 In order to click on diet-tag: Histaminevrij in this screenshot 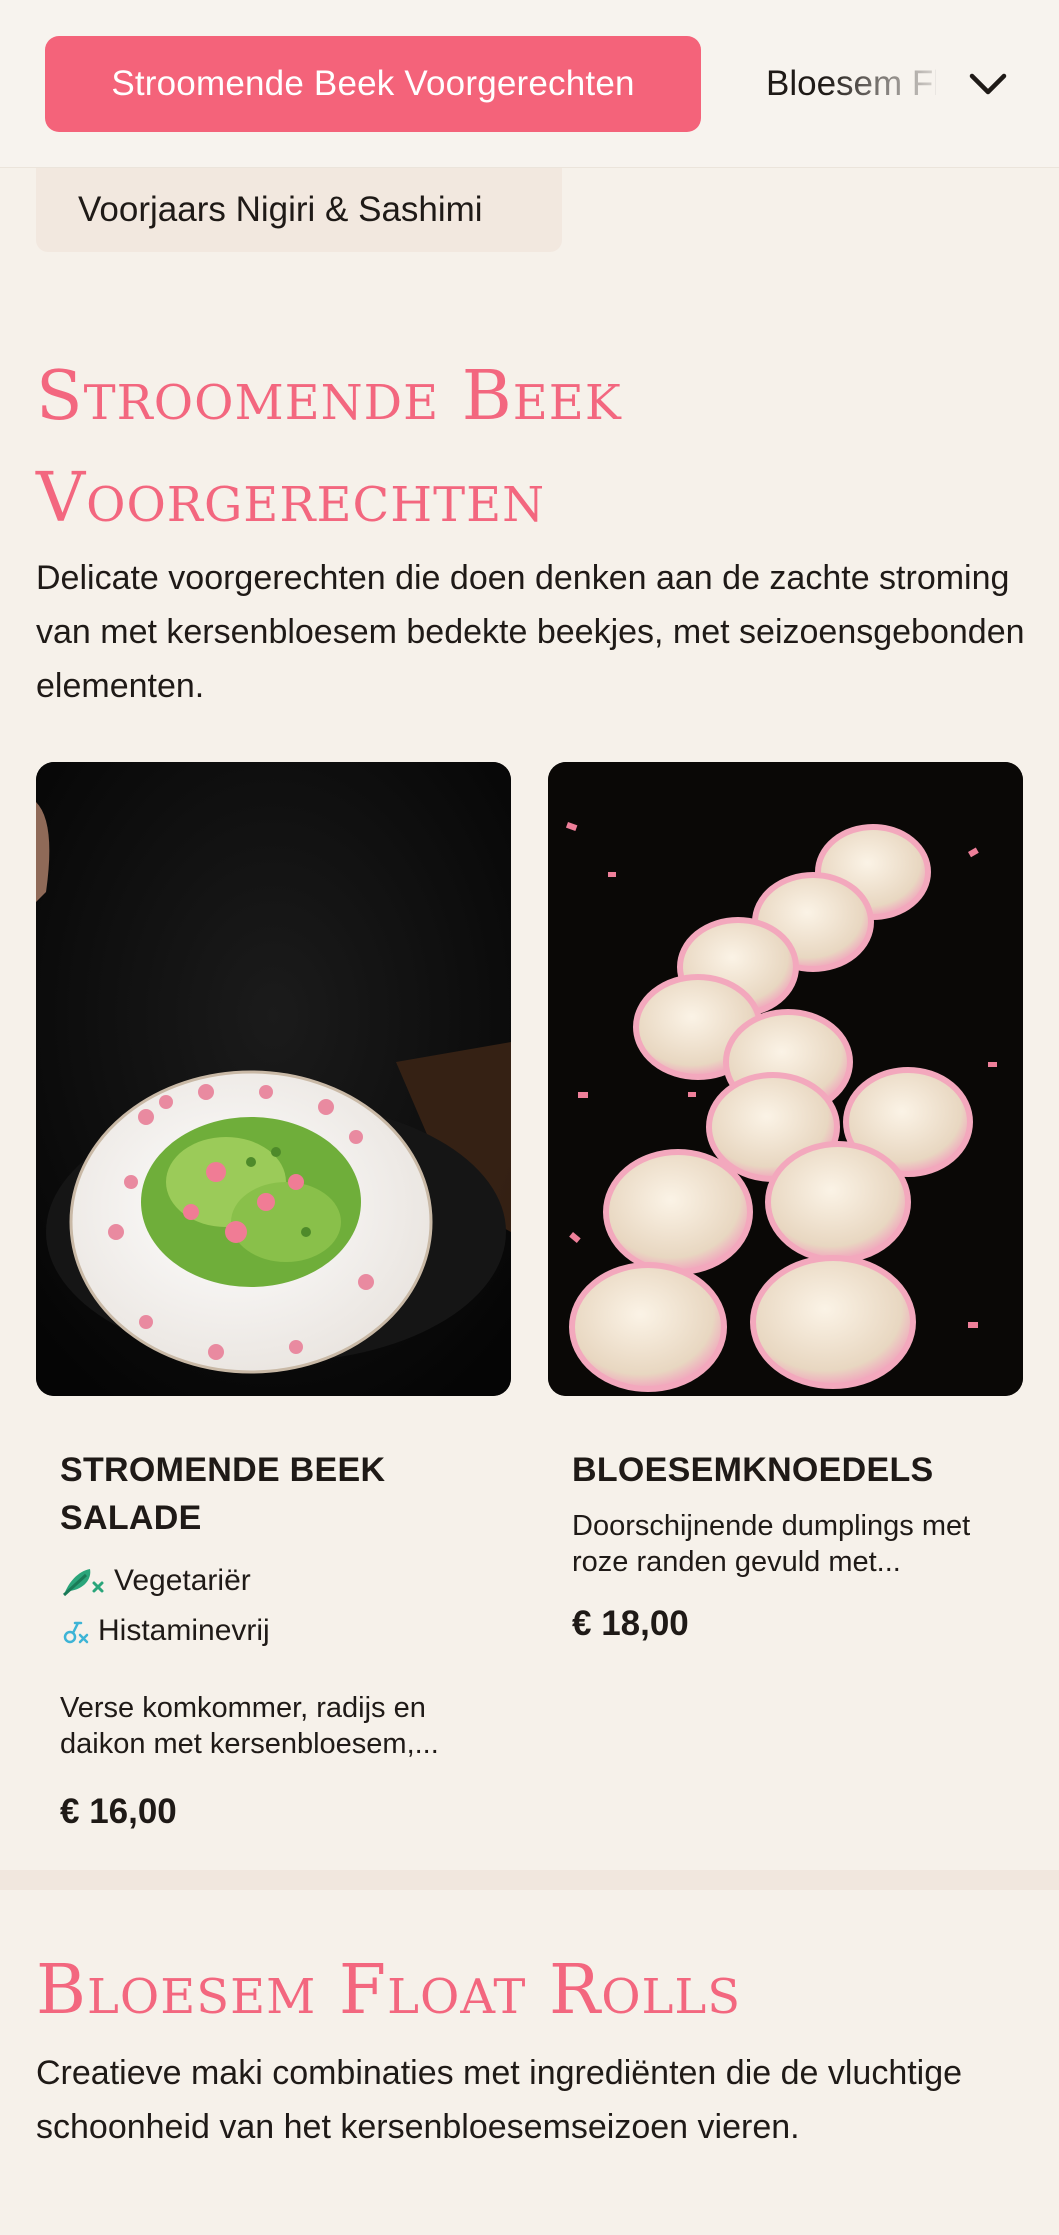, I will do `click(273, 1631)`.